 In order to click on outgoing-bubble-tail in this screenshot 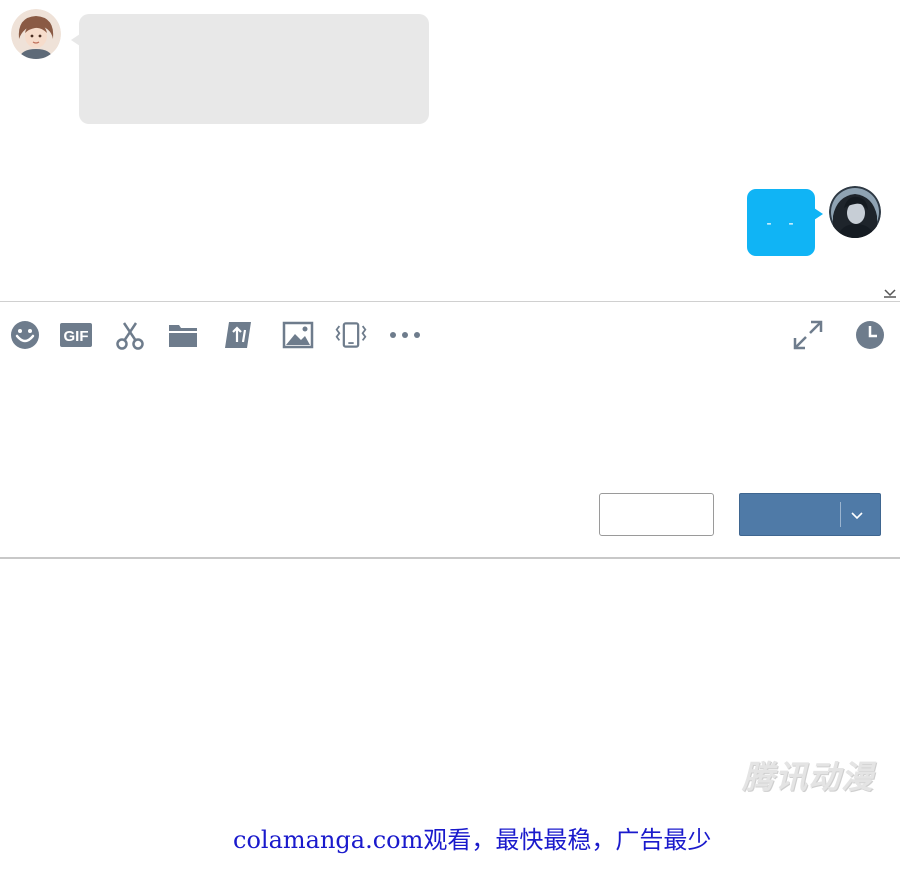, I will do `click(818, 214)`.